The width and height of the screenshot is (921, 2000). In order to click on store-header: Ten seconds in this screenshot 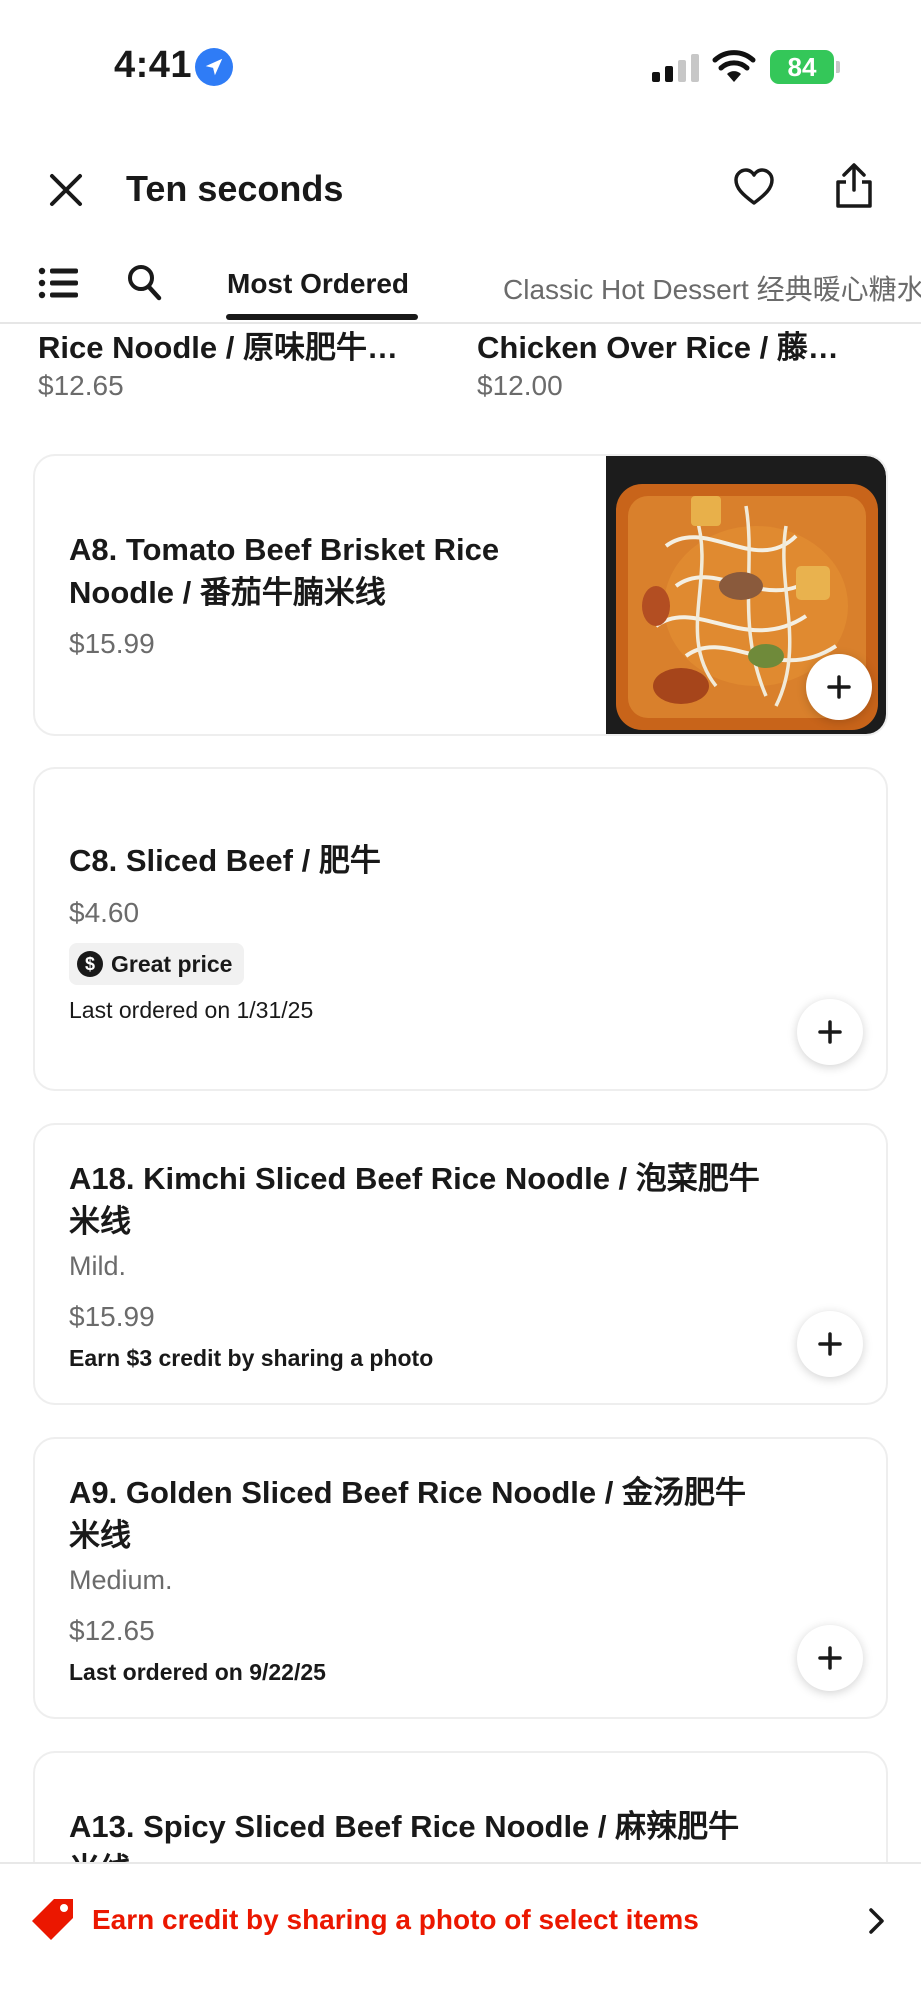, I will do `click(460, 190)`.